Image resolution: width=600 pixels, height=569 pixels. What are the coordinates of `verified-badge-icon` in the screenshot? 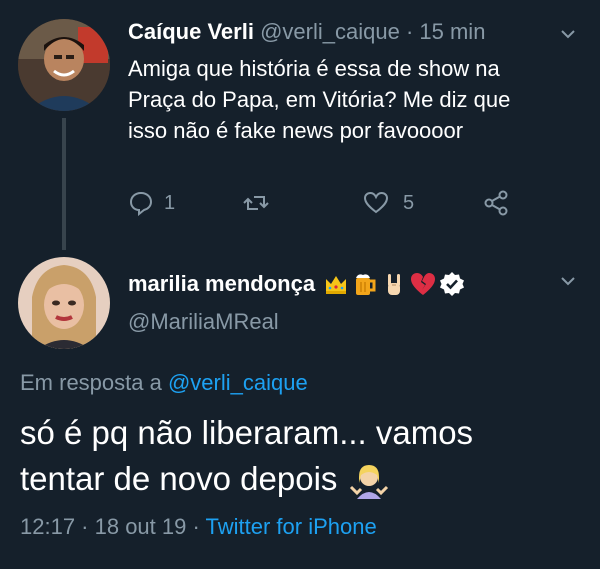 It's located at (452, 284).